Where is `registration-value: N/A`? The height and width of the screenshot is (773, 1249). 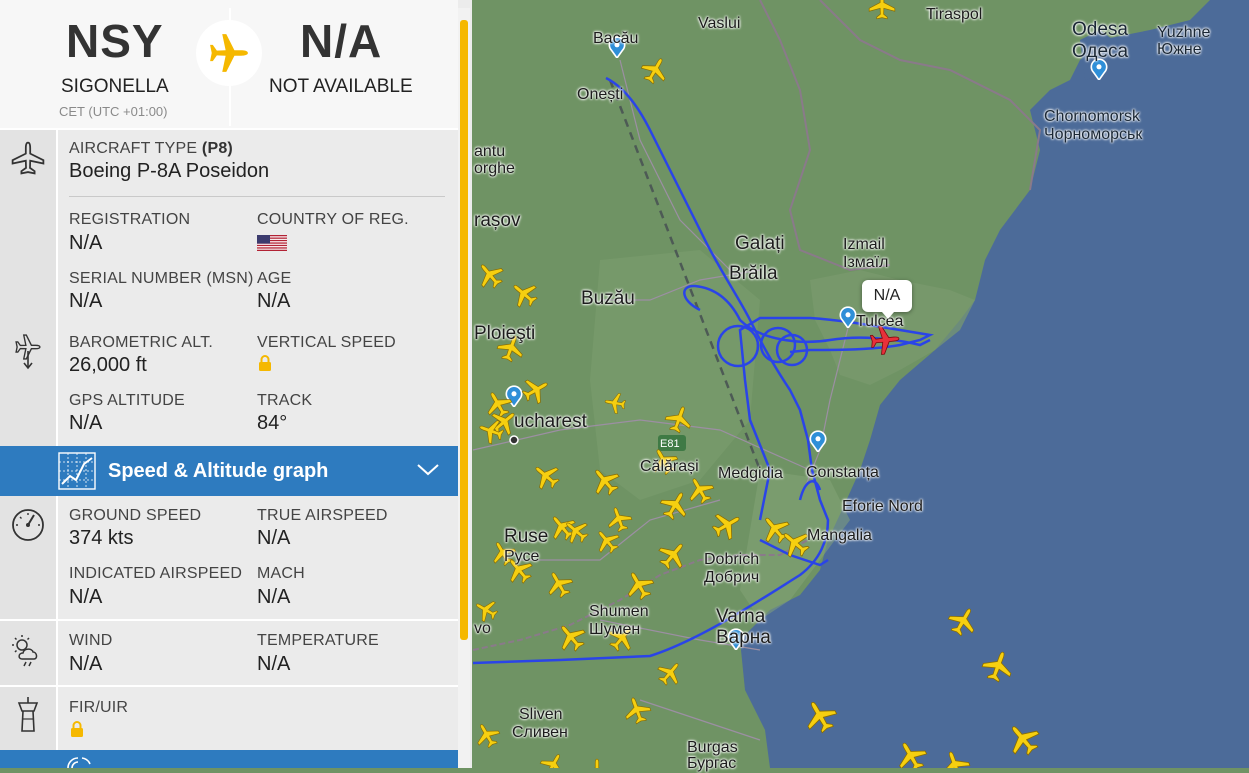
registration-value: N/A is located at coordinates (86, 243).